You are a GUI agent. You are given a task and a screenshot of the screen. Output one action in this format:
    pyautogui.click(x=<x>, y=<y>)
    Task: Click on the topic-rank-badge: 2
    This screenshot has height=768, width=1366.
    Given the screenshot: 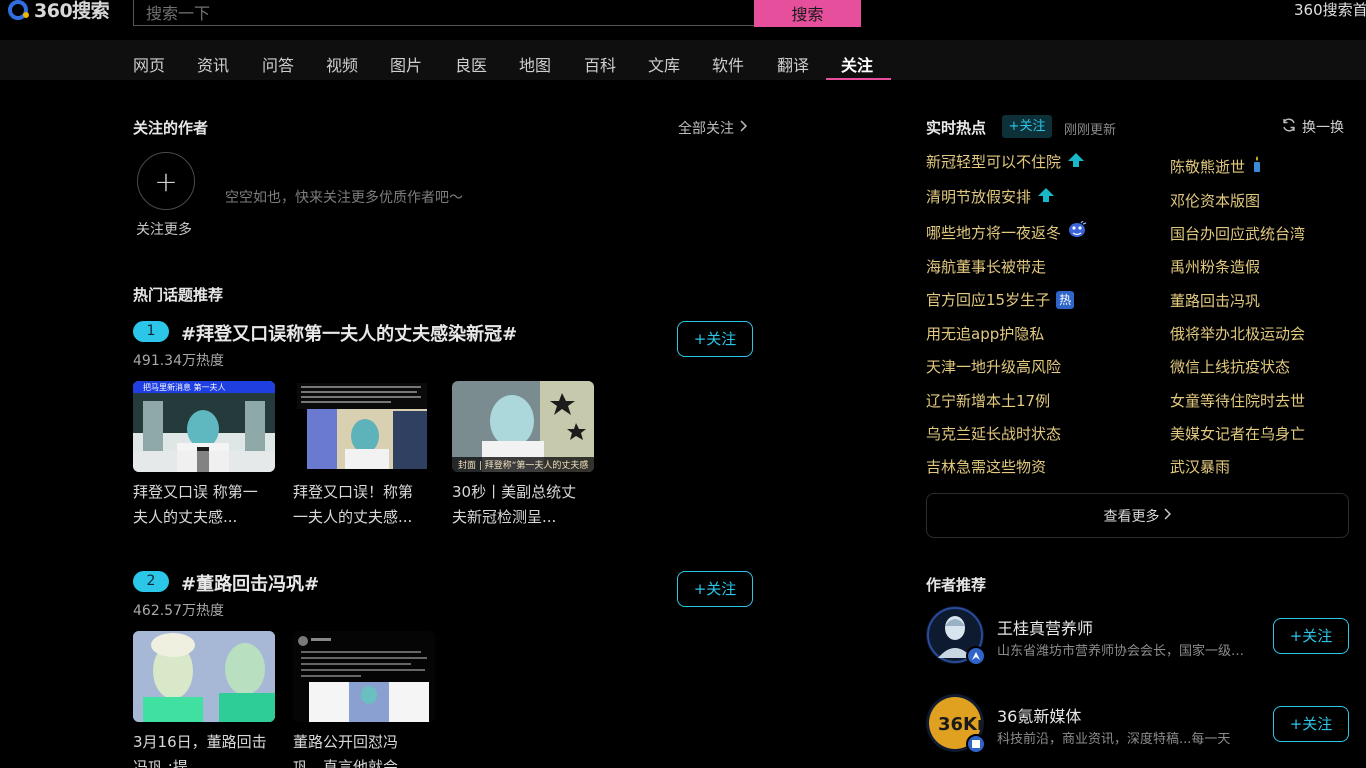 What is the action you would take?
    pyautogui.click(x=151, y=581)
    